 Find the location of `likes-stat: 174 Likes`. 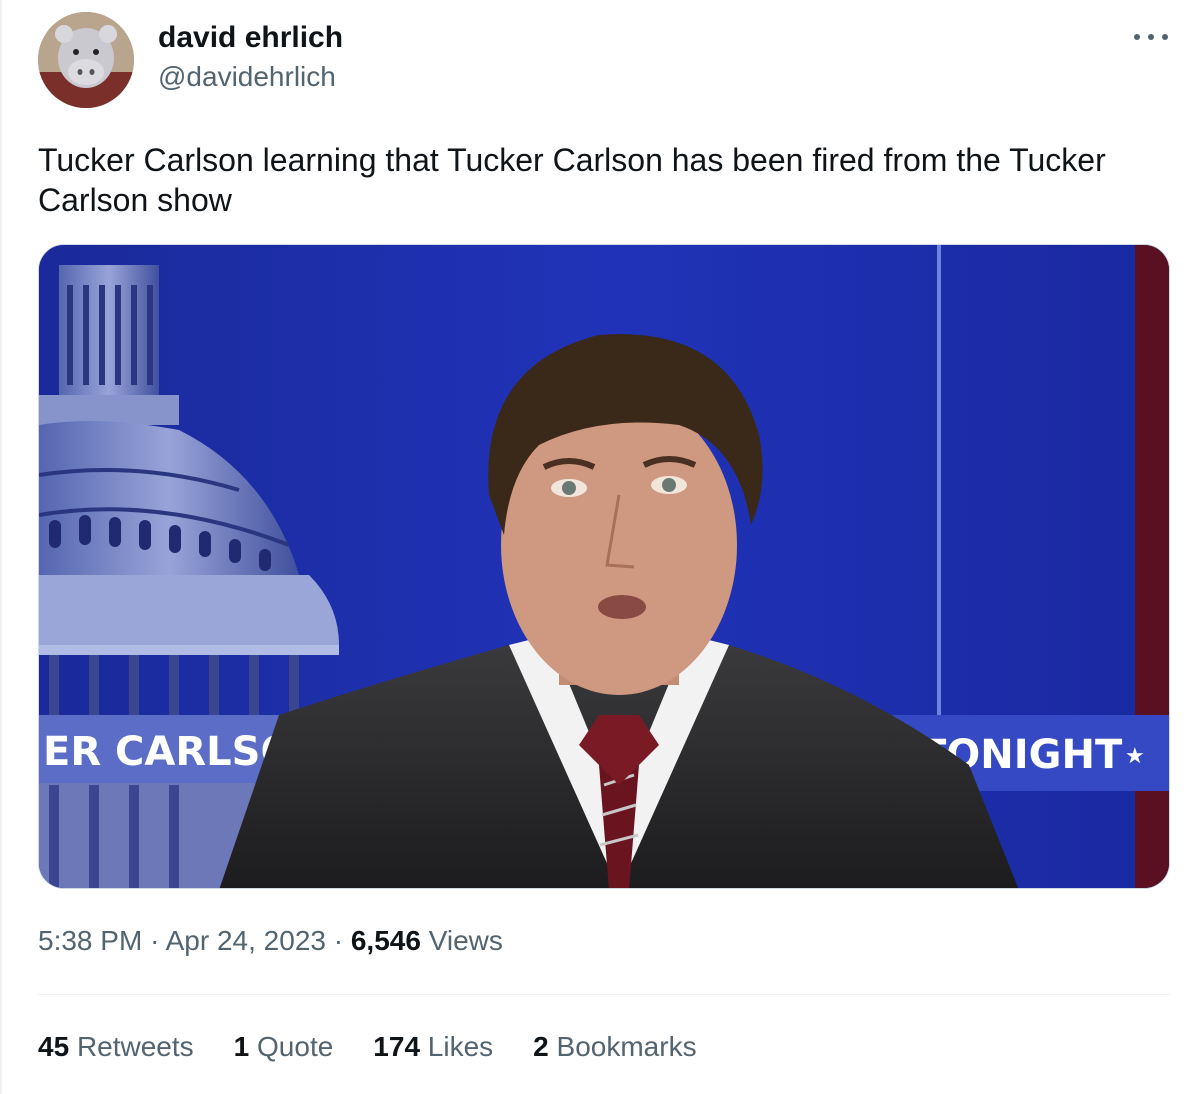

likes-stat: 174 Likes is located at coordinates (433, 1047).